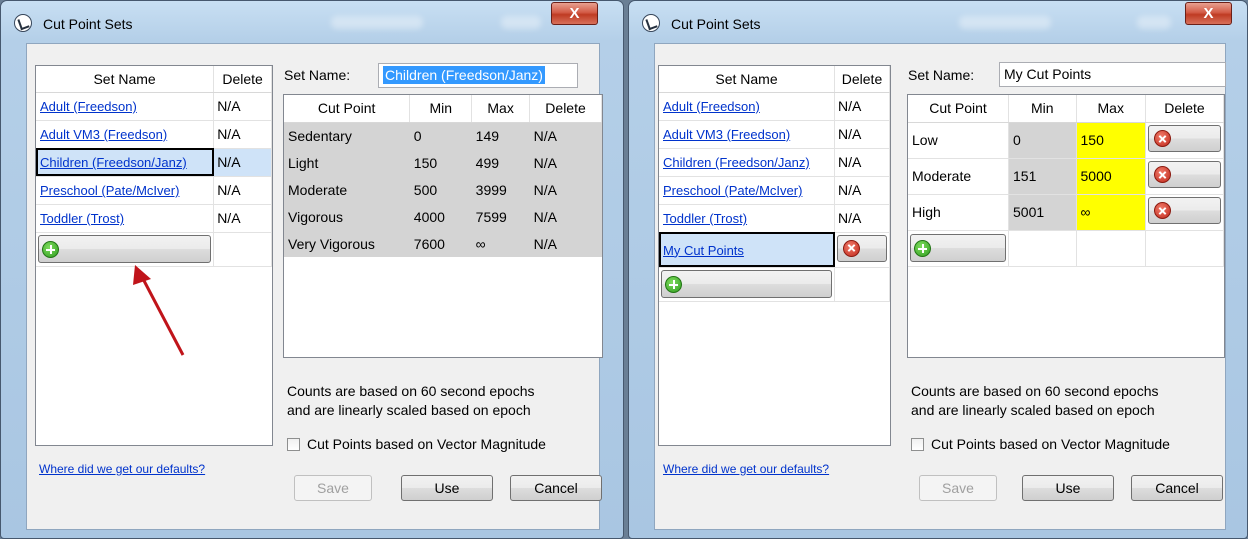 Image resolution: width=1248 pixels, height=539 pixels. I want to click on cut-point-min: 7600, so click(440, 243).